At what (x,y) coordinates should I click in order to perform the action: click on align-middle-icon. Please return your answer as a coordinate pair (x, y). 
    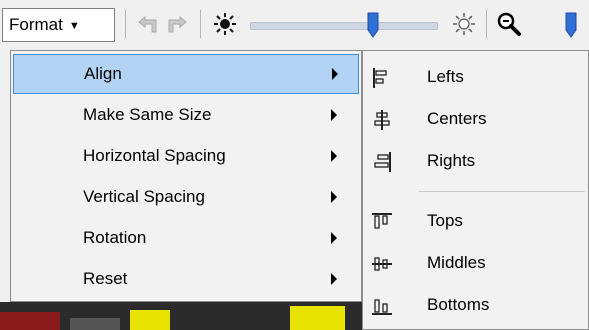
    Looking at the image, I should click on (382, 264).